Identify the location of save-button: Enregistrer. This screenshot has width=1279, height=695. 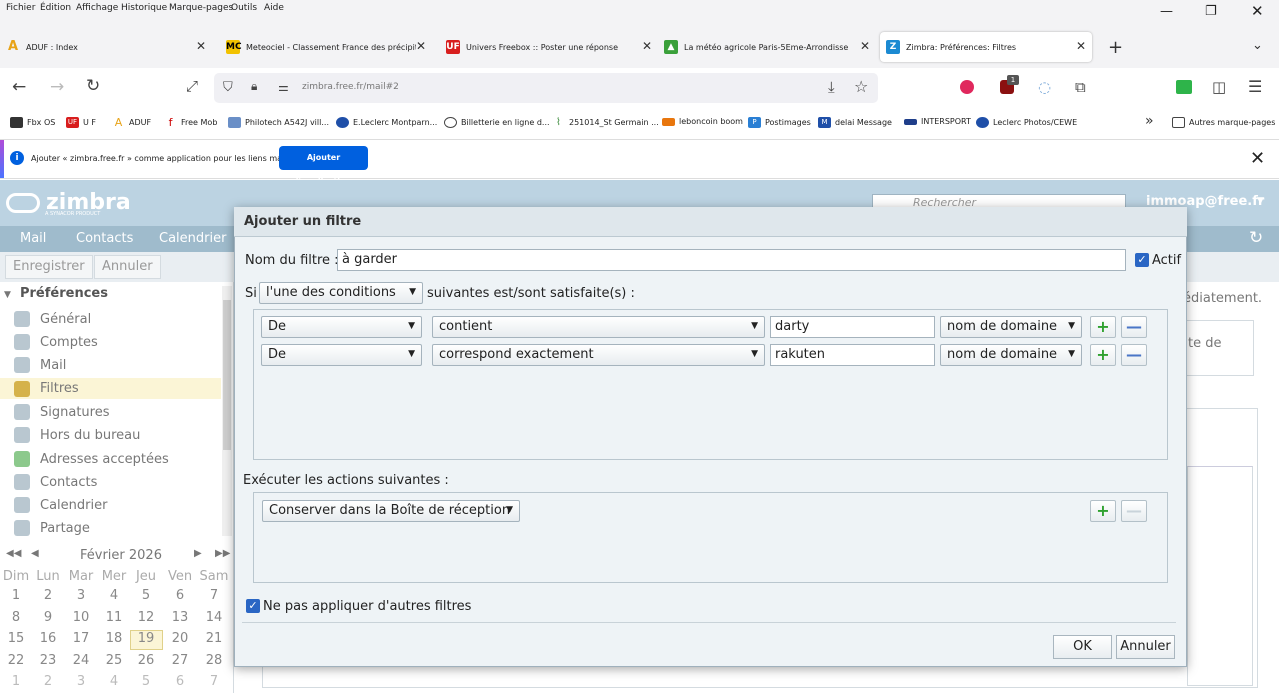
(49, 267).